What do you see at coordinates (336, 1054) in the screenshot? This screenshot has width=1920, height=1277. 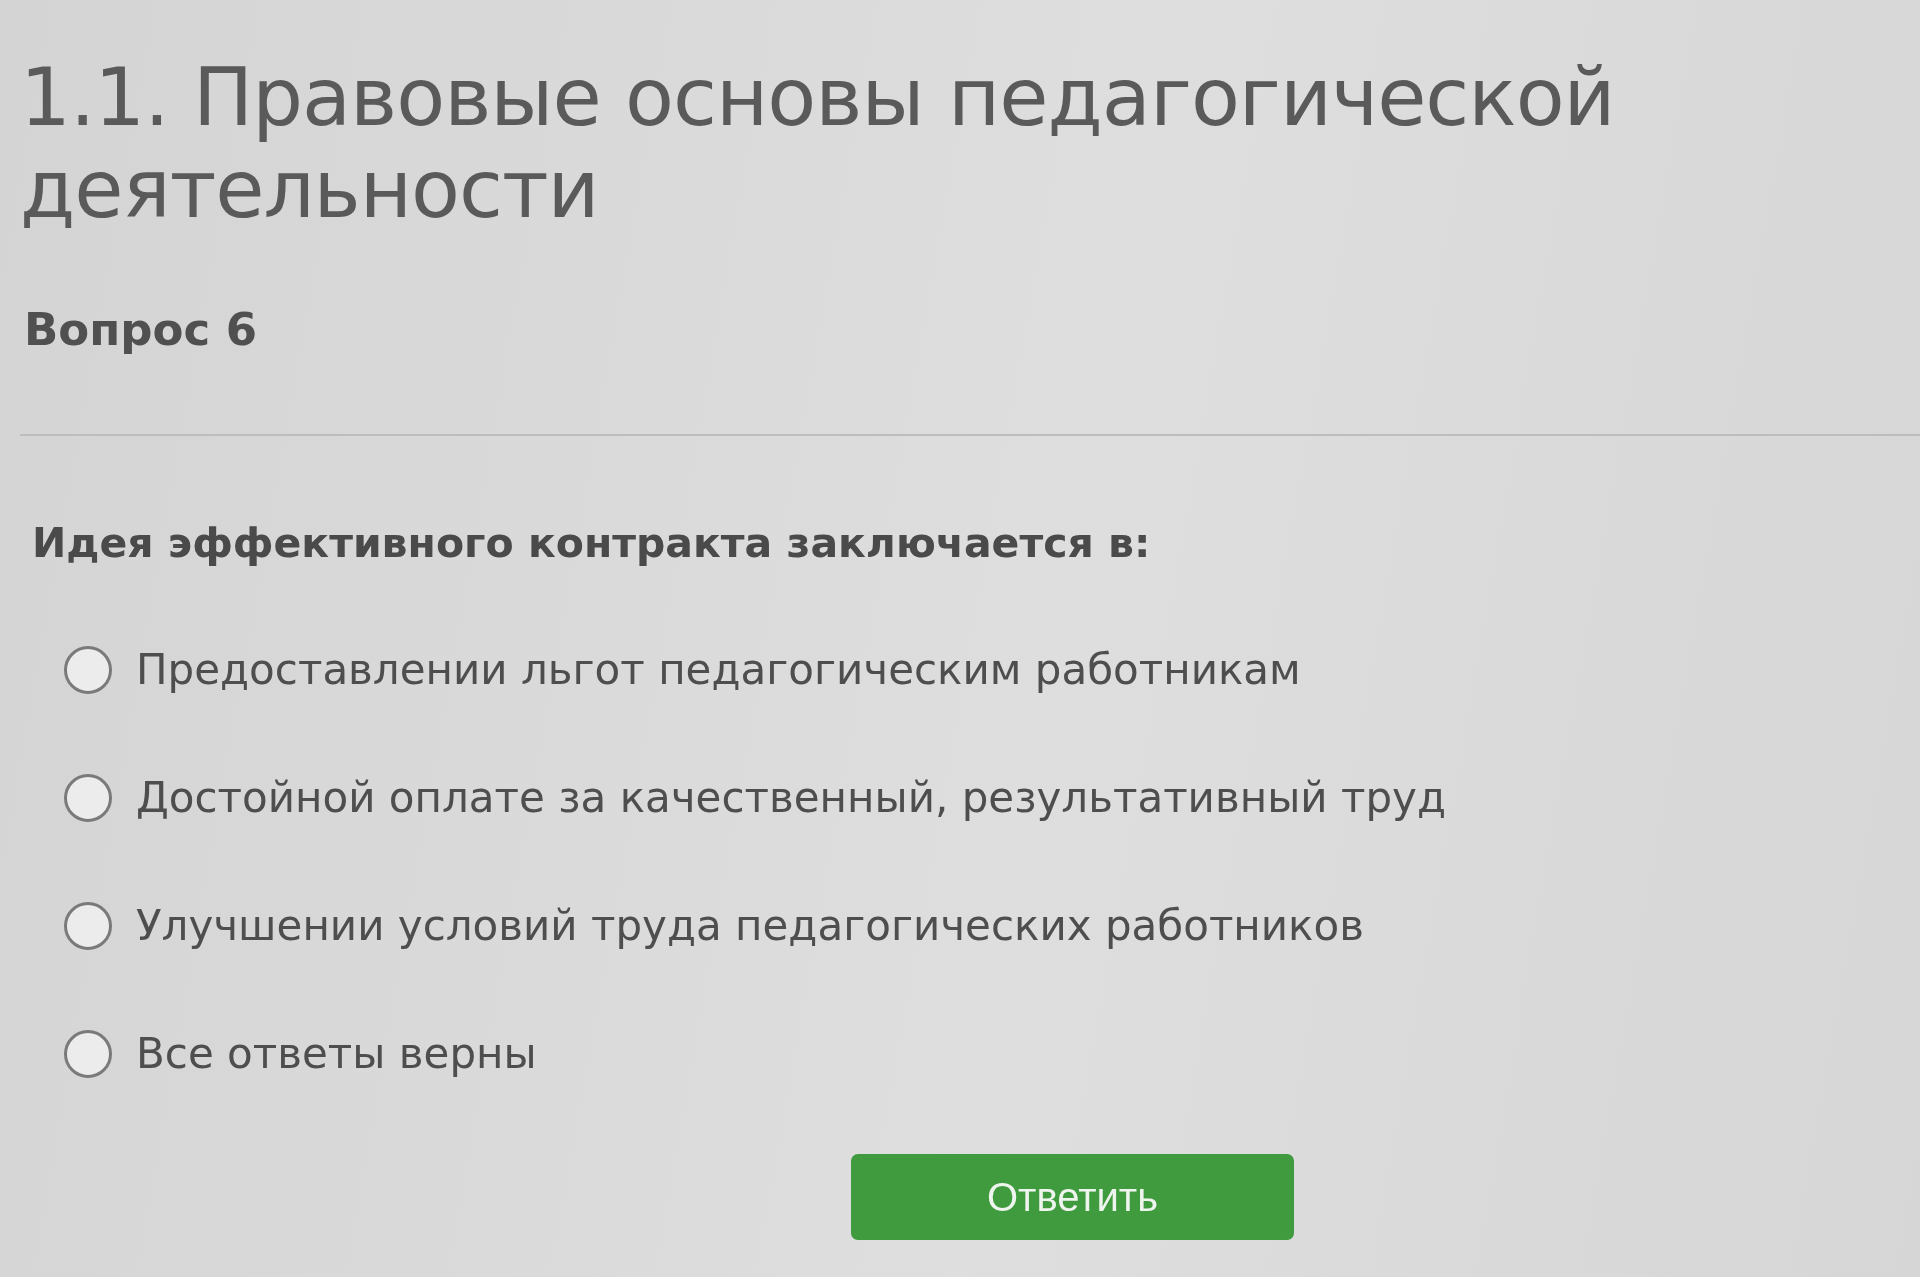 I see `option-label: Все ответы верны` at bounding box center [336, 1054].